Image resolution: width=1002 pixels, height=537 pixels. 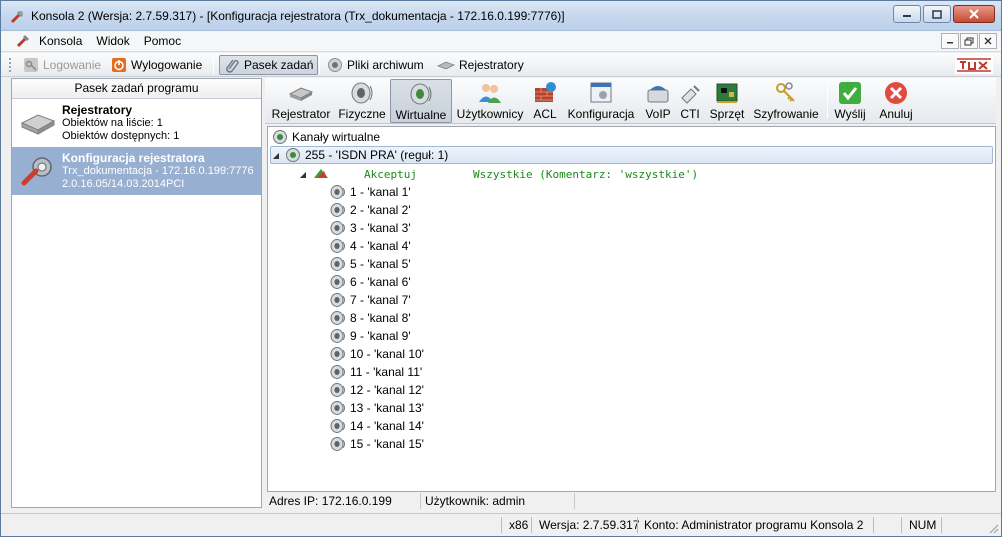 I want to click on mdi-close-button, so click(x=988, y=41).